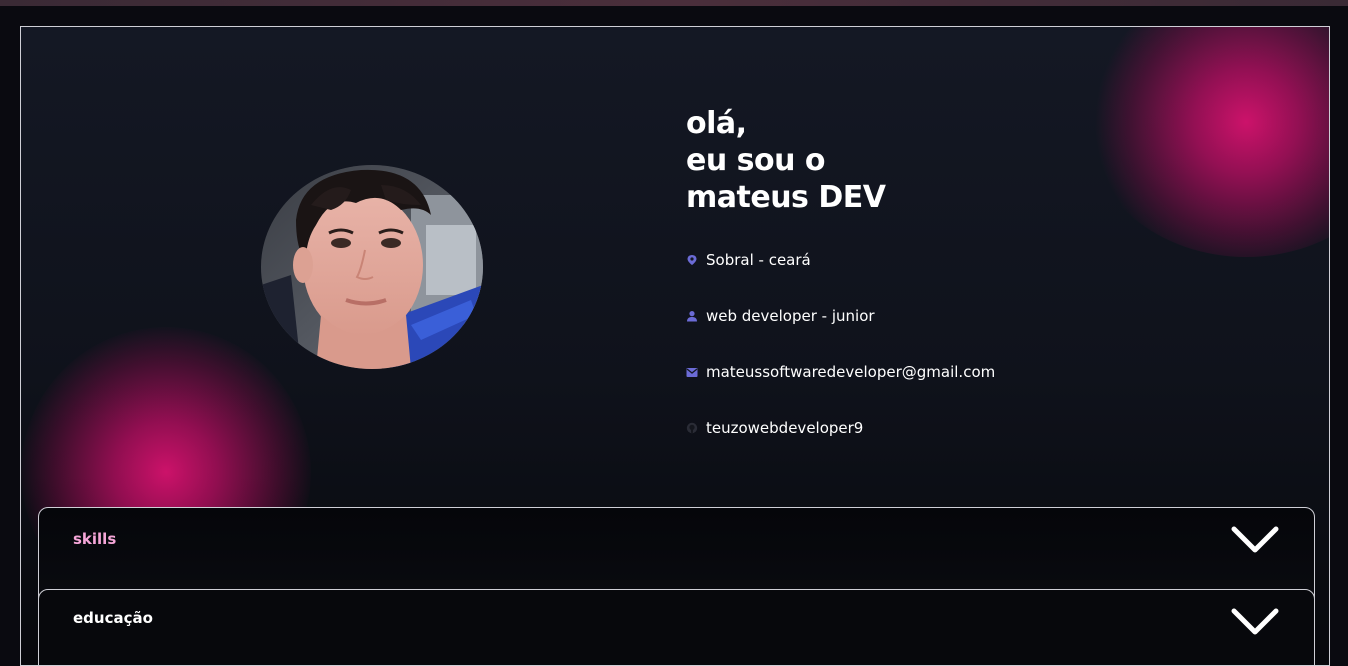 This screenshot has width=1348, height=666. I want to click on info-role: web developer - junior, so click(840, 316).